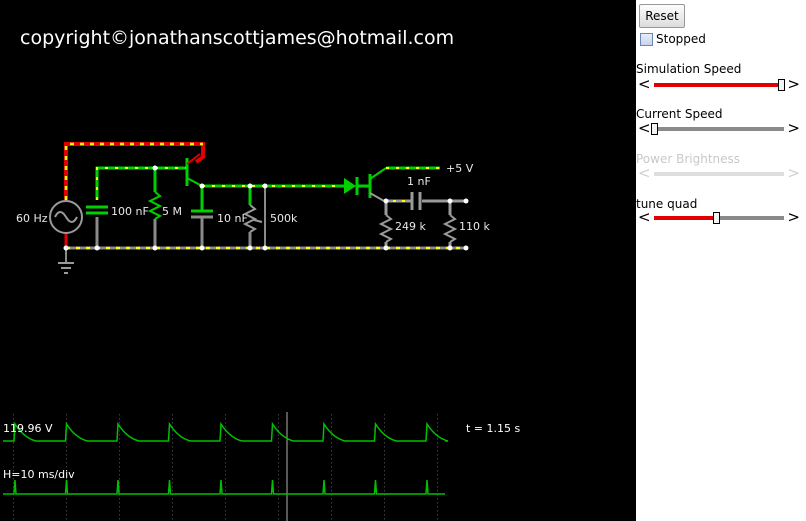 Image resolution: width=806 pixels, height=521 pixels. I want to click on simulation-speed-slider: < >, so click(719, 84).